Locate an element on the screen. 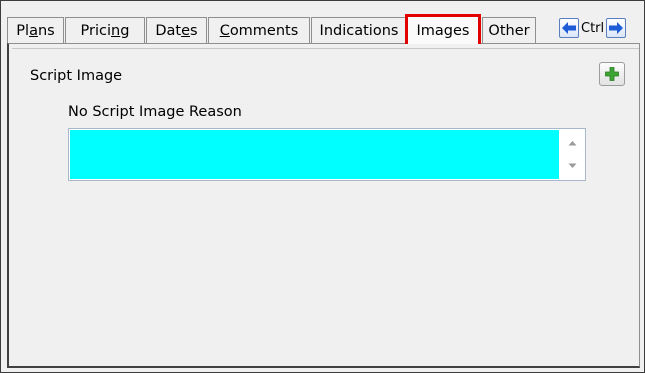 The width and height of the screenshot is (645, 373). arrow-left-icon is located at coordinates (569, 28).